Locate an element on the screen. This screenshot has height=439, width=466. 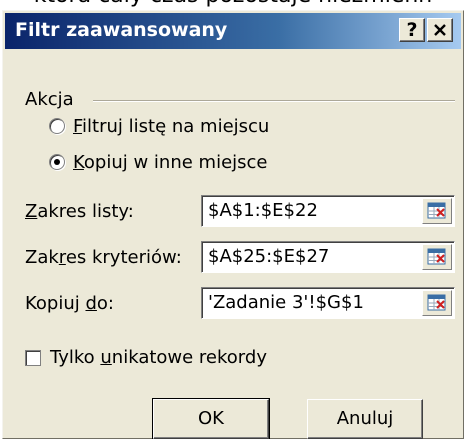
list-range-label: Zakres listy: is located at coordinates (79, 211).